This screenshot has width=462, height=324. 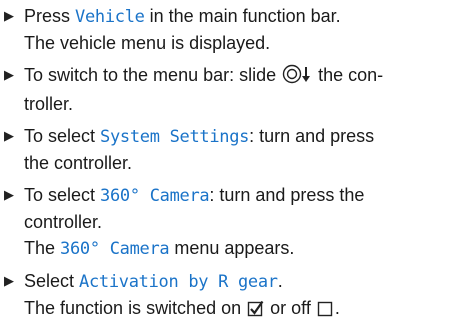 What do you see at coordinates (147, 43) in the screenshot?
I see `step-1-result: The vehicle menu is displayed.` at bounding box center [147, 43].